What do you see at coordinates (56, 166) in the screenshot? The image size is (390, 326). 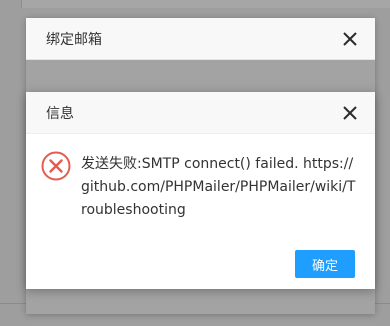 I see `error-icon` at bounding box center [56, 166].